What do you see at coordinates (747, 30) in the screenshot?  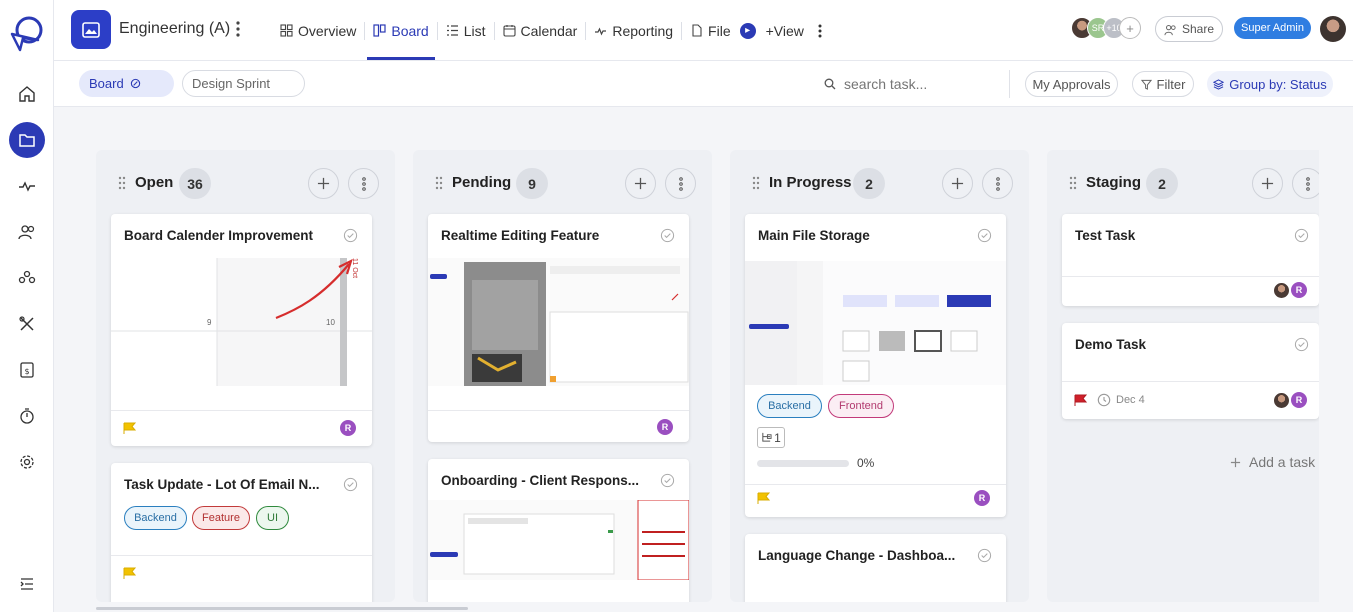 I see `scroll-tabs-right-icon: ▸` at bounding box center [747, 30].